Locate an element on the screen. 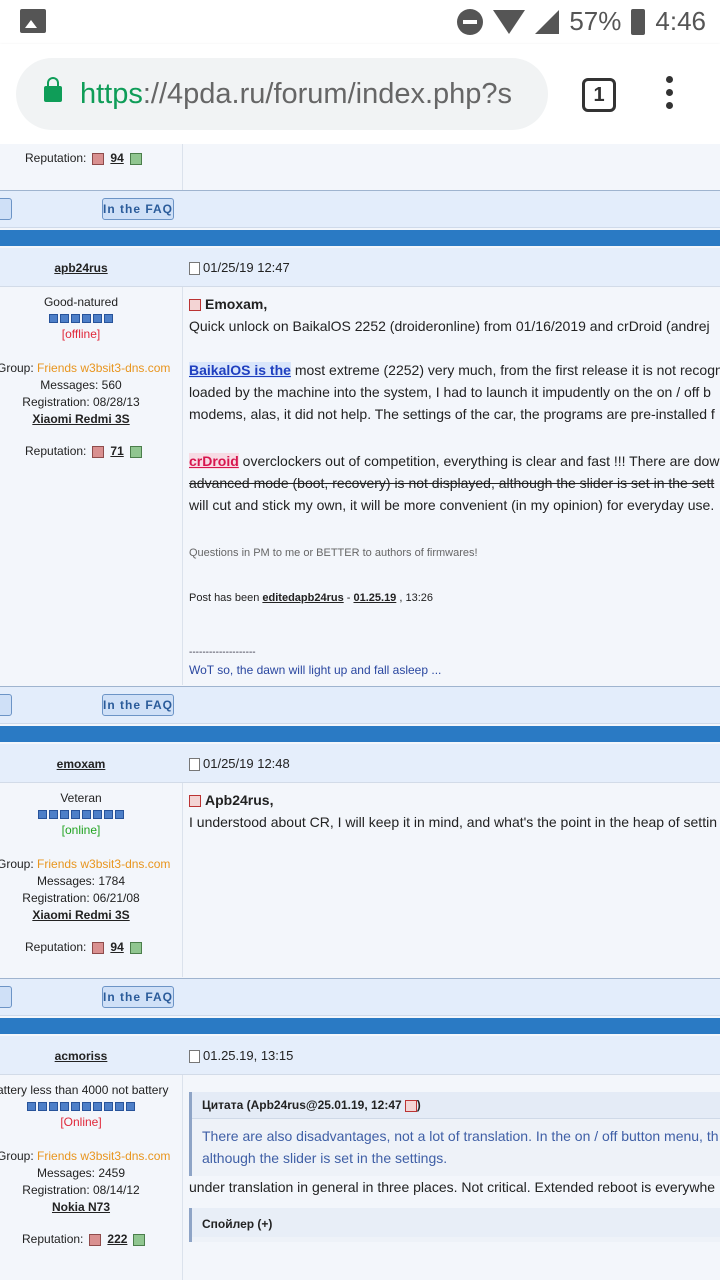  reputation-row: Reputation: 71 is located at coordinates (86, 451).